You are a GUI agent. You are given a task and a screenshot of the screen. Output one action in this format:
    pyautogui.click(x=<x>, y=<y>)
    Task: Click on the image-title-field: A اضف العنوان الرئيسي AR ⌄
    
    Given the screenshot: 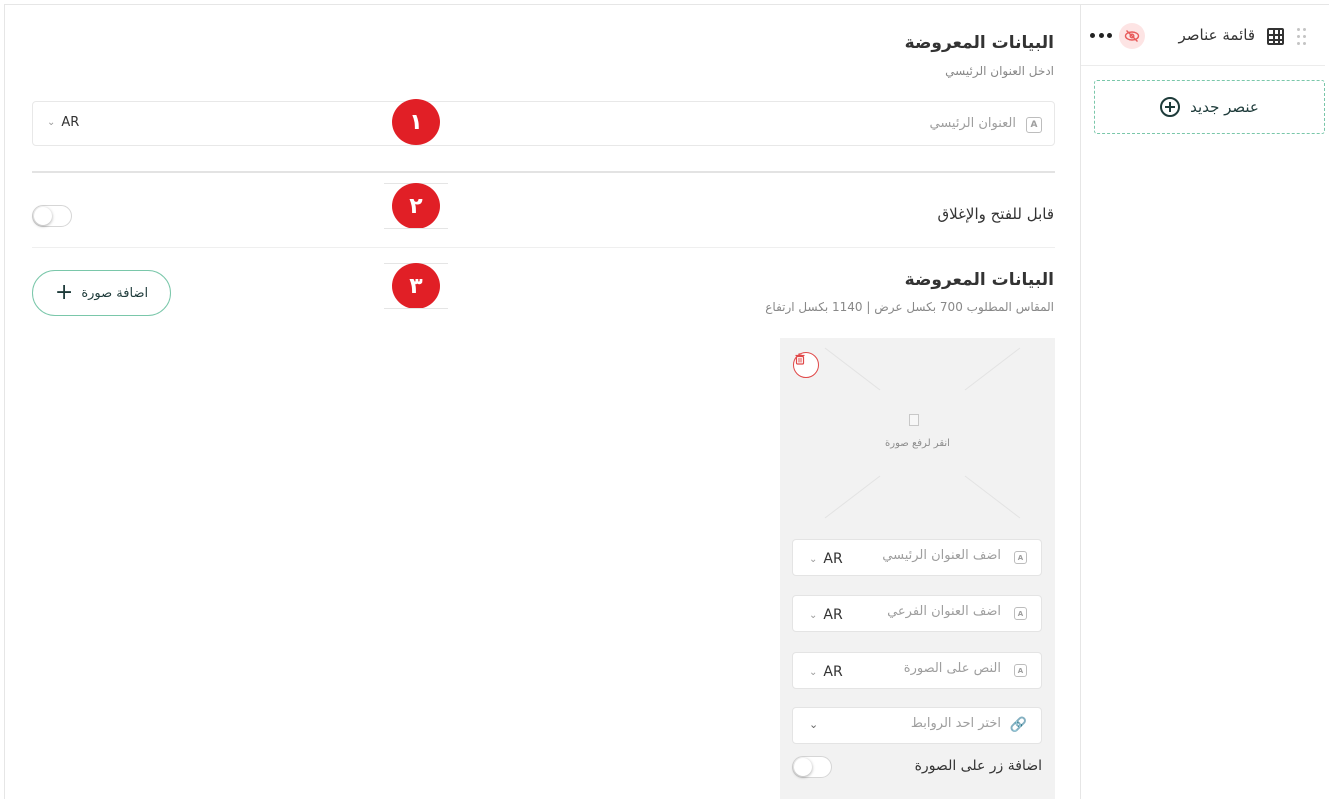 What is the action you would take?
    pyautogui.click(x=917, y=557)
    